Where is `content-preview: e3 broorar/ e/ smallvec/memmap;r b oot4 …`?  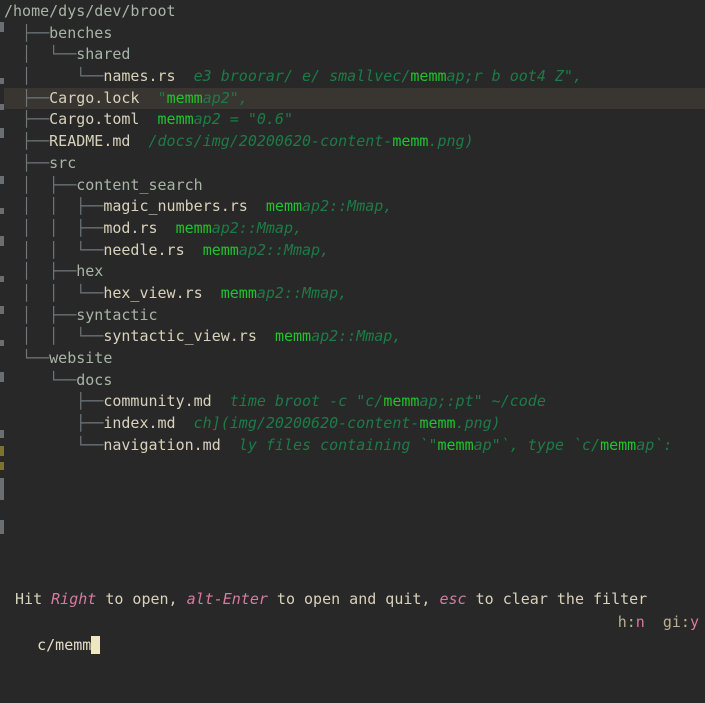
content-preview: e3 broorar/ e/ smallvec/memmap;r b oot4 … is located at coordinates (379, 76).